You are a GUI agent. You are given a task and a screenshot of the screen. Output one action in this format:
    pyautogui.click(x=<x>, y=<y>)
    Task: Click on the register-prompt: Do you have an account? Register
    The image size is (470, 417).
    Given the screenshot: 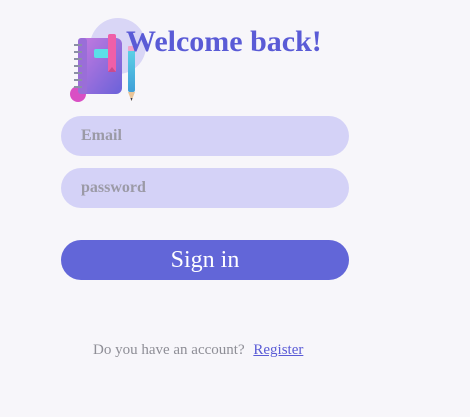 What is the action you would take?
    pyautogui.click(x=198, y=350)
    